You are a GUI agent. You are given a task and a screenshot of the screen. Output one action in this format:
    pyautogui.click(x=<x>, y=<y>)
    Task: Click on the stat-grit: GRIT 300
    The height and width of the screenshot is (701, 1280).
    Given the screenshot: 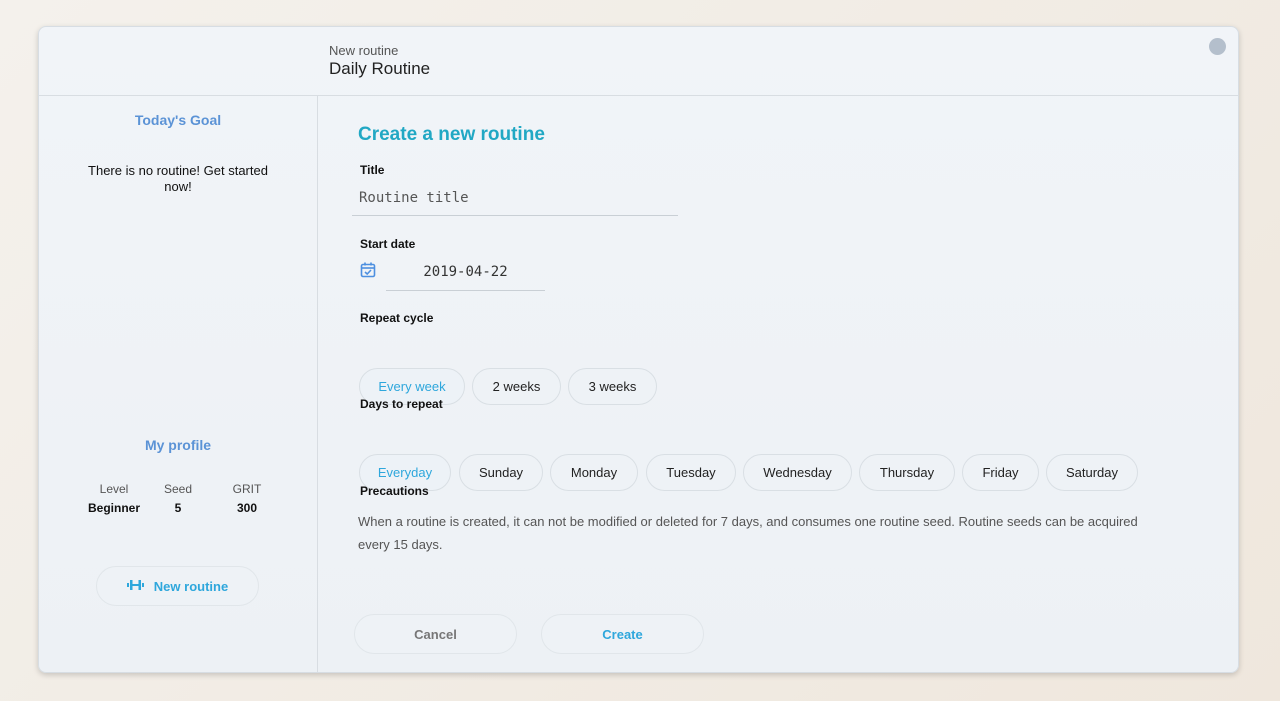 What is the action you would take?
    pyautogui.click(x=247, y=498)
    